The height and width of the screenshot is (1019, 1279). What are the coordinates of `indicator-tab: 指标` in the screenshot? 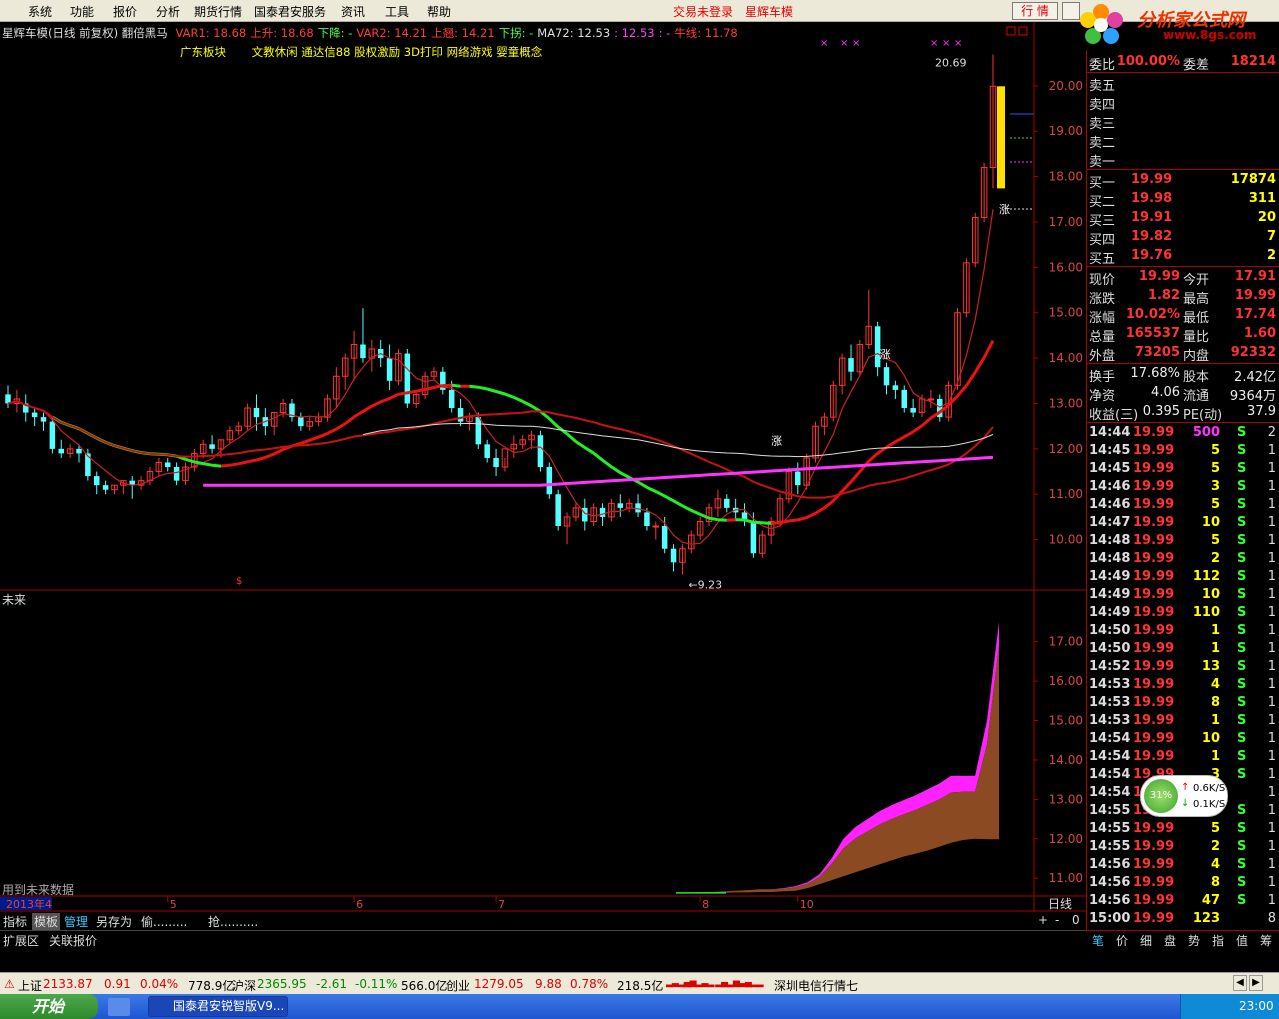 It's located at (15, 921).